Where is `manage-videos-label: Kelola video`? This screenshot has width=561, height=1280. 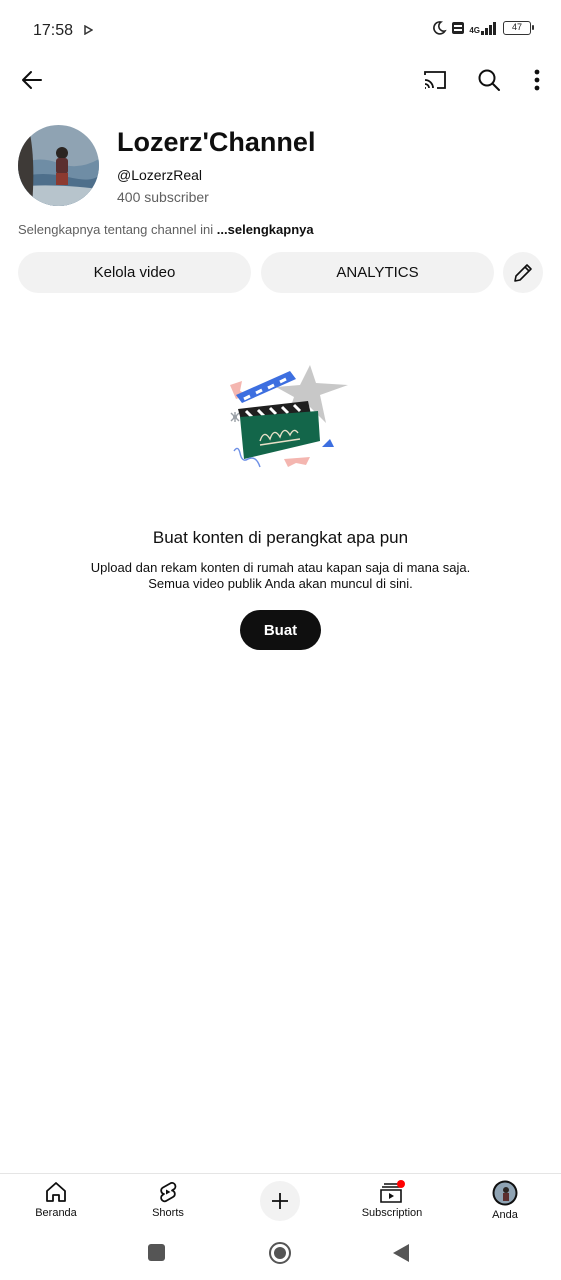
manage-videos-label: Kelola video is located at coordinates (134, 272).